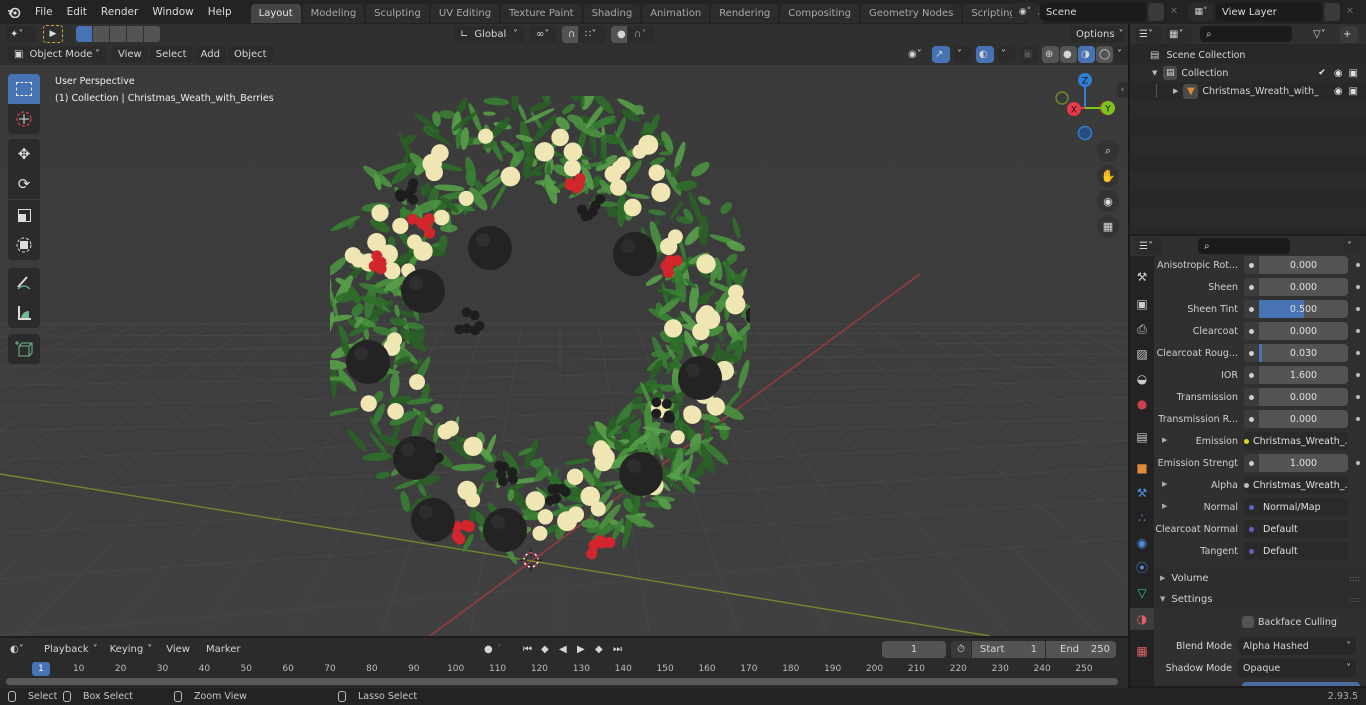 The width and height of the screenshot is (1366, 705). Describe the element at coordinates (24, 283) in the screenshot. I see `annotate-tool` at that location.